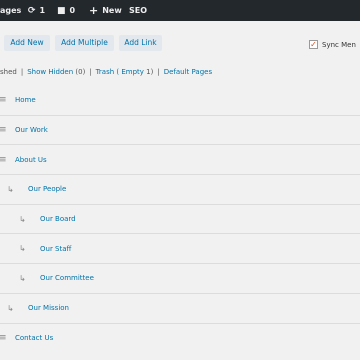 Image resolution: width=360 pixels, height=360 pixels. Describe the element at coordinates (31, 130) in the screenshot. I see `page-title-link: Our Work` at that location.